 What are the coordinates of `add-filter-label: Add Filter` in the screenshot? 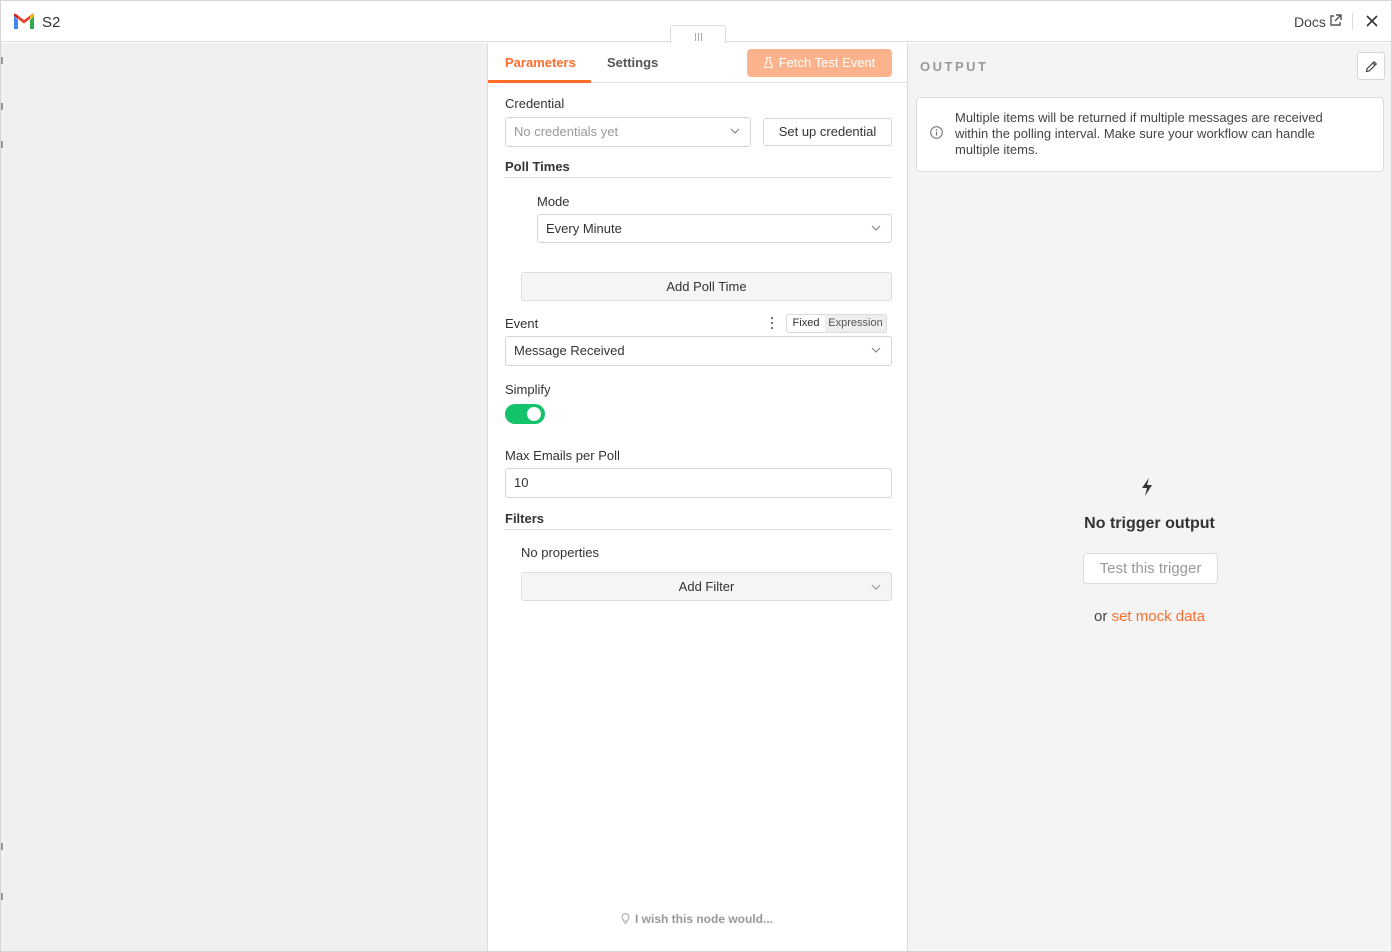 It's located at (706, 586).